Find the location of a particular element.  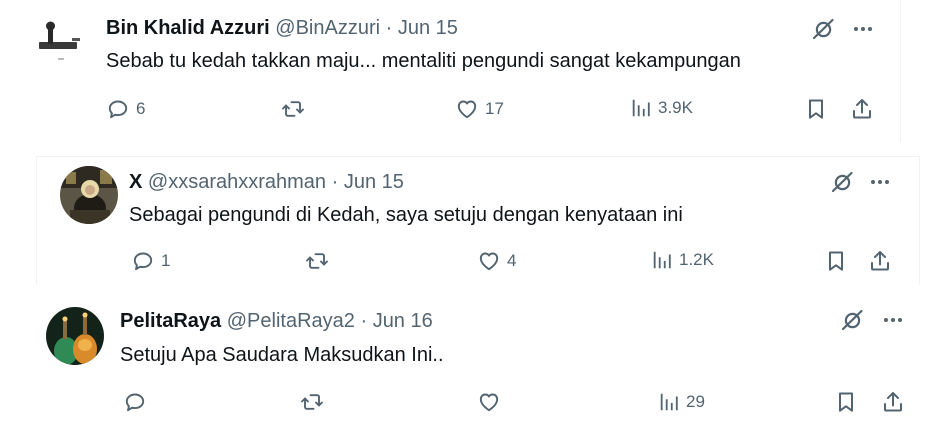

user-handle: @PelitaRaya2 is located at coordinates (291, 321).